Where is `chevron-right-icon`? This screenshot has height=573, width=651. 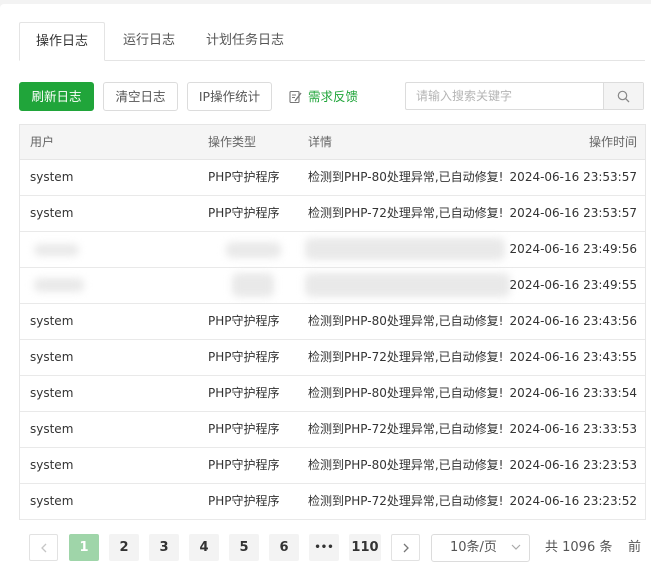 chevron-right-icon is located at coordinates (406, 548).